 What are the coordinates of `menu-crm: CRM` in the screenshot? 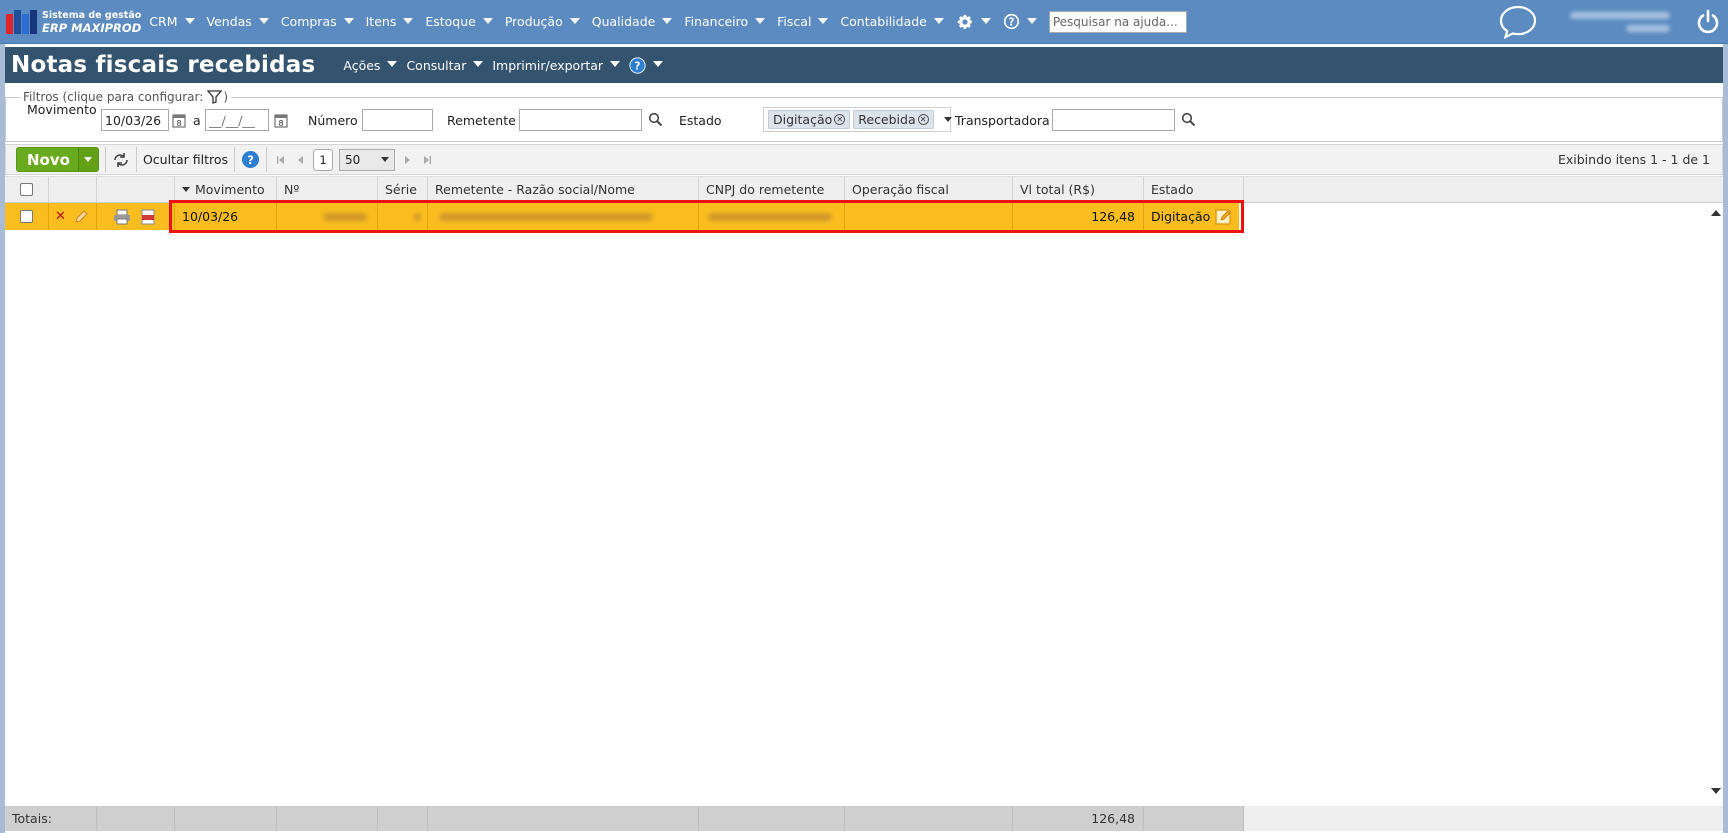 It's located at (172, 21).